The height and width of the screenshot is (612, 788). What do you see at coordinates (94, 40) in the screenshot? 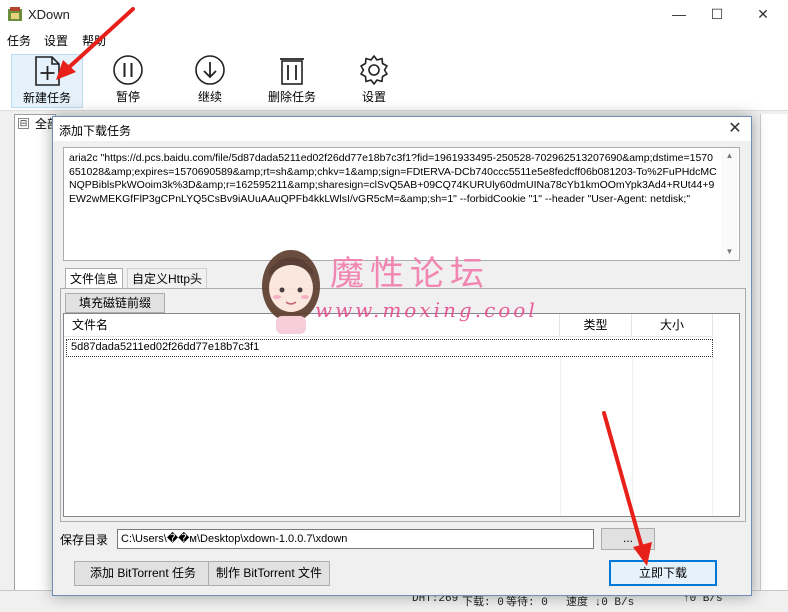
I see `menu-help: 帮助` at bounding box center [94, 40].